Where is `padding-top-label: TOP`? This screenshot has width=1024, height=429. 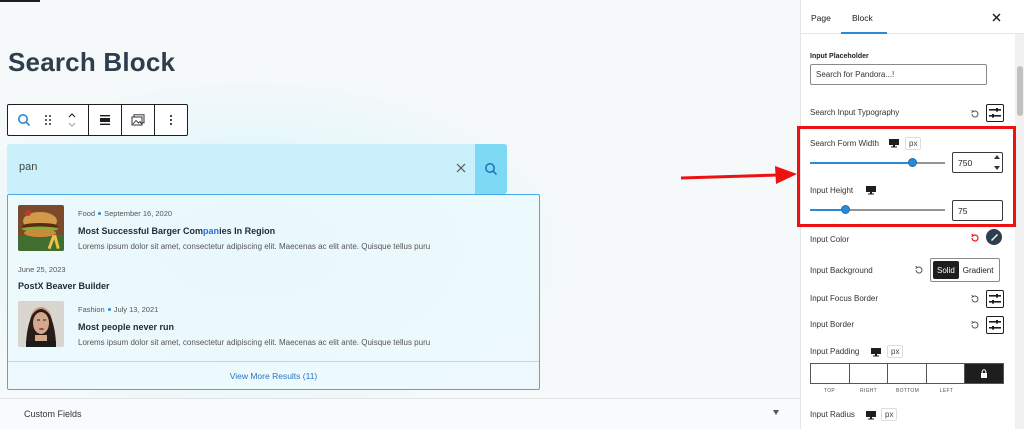 padding-top-label: TOP is located at coordinates (829, 391).